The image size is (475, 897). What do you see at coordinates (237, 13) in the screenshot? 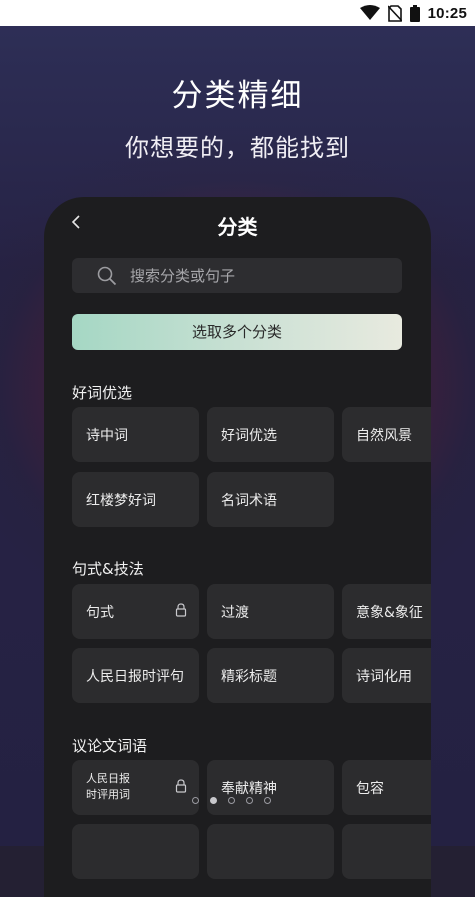
I see `status-bar: 10:25` at bounding box center [237, 13].